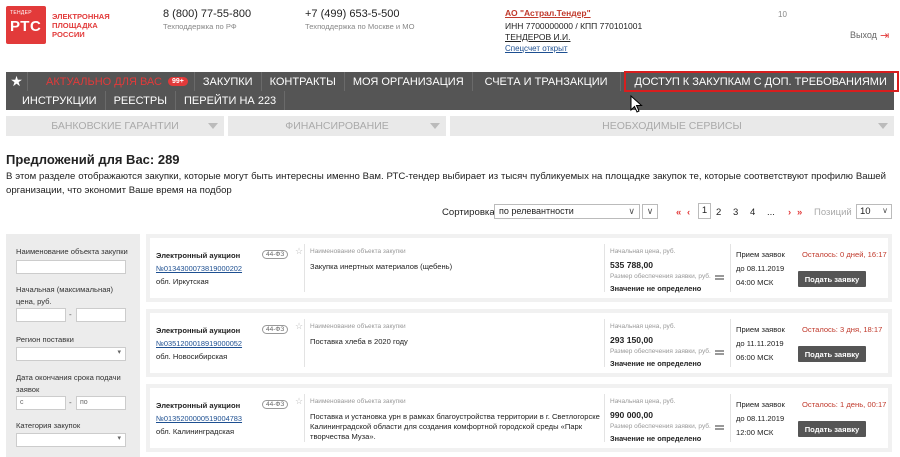 The width and height of the screenshot is (900, 457). Describe the element at coordinates (632, 340) in the screenshot. I see `price-value: 293 150,00` at that location.